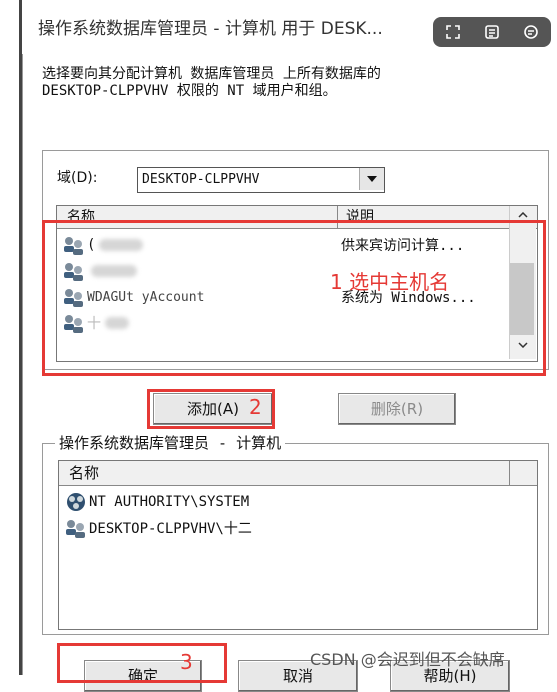 This screenshot has width=557, height=692. I want to click on system-group-icon, so click(76, 502).